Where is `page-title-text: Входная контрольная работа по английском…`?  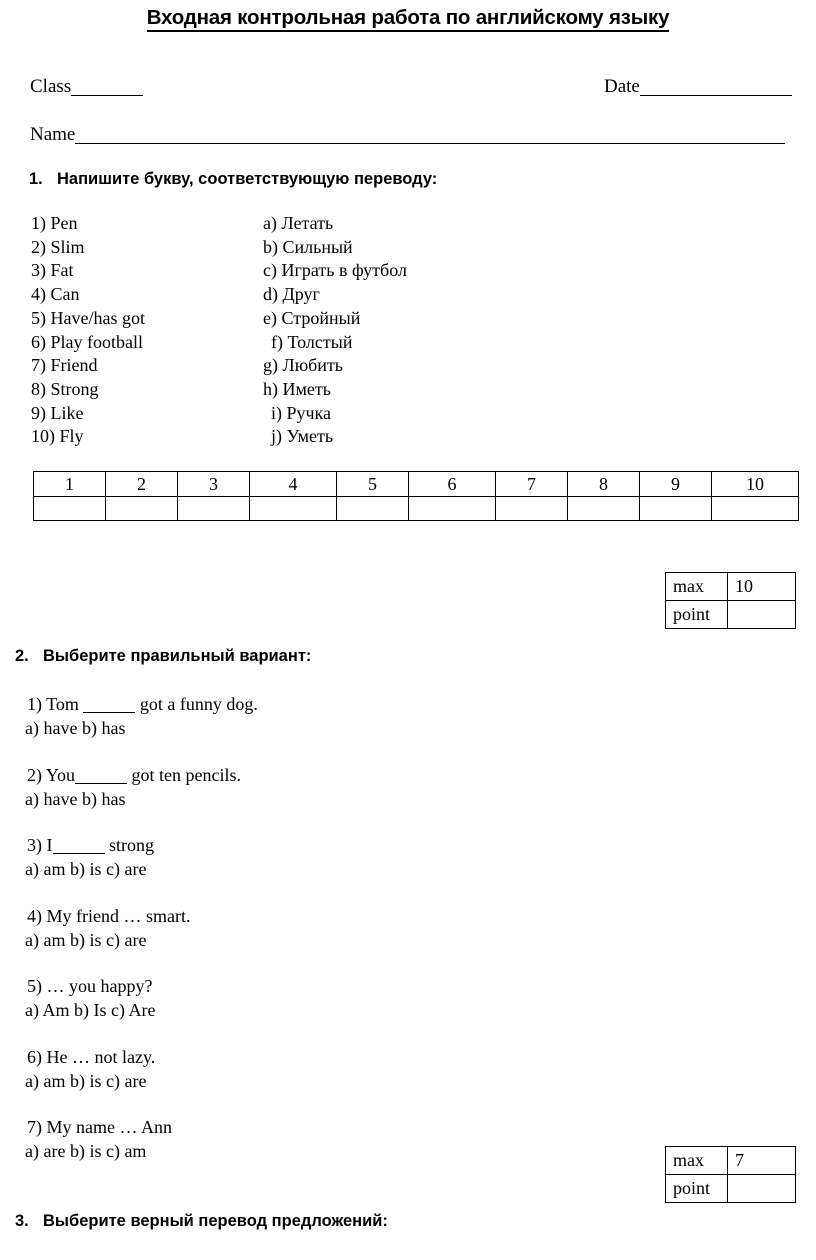
page-title-text: Входная контрольная работа по английском… is located at coordinates (407, 19).